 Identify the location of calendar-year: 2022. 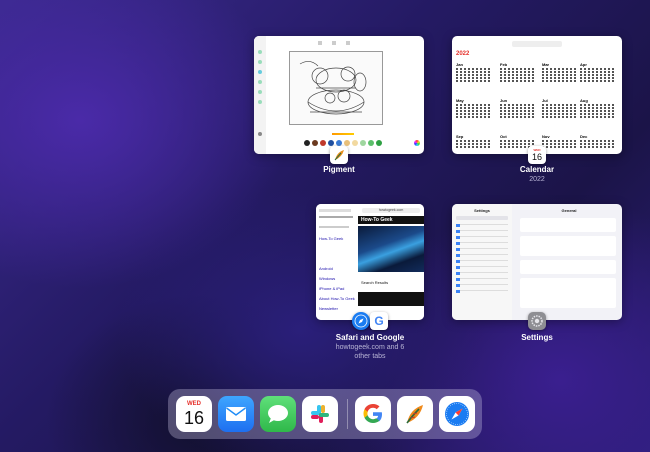
(463, 54).